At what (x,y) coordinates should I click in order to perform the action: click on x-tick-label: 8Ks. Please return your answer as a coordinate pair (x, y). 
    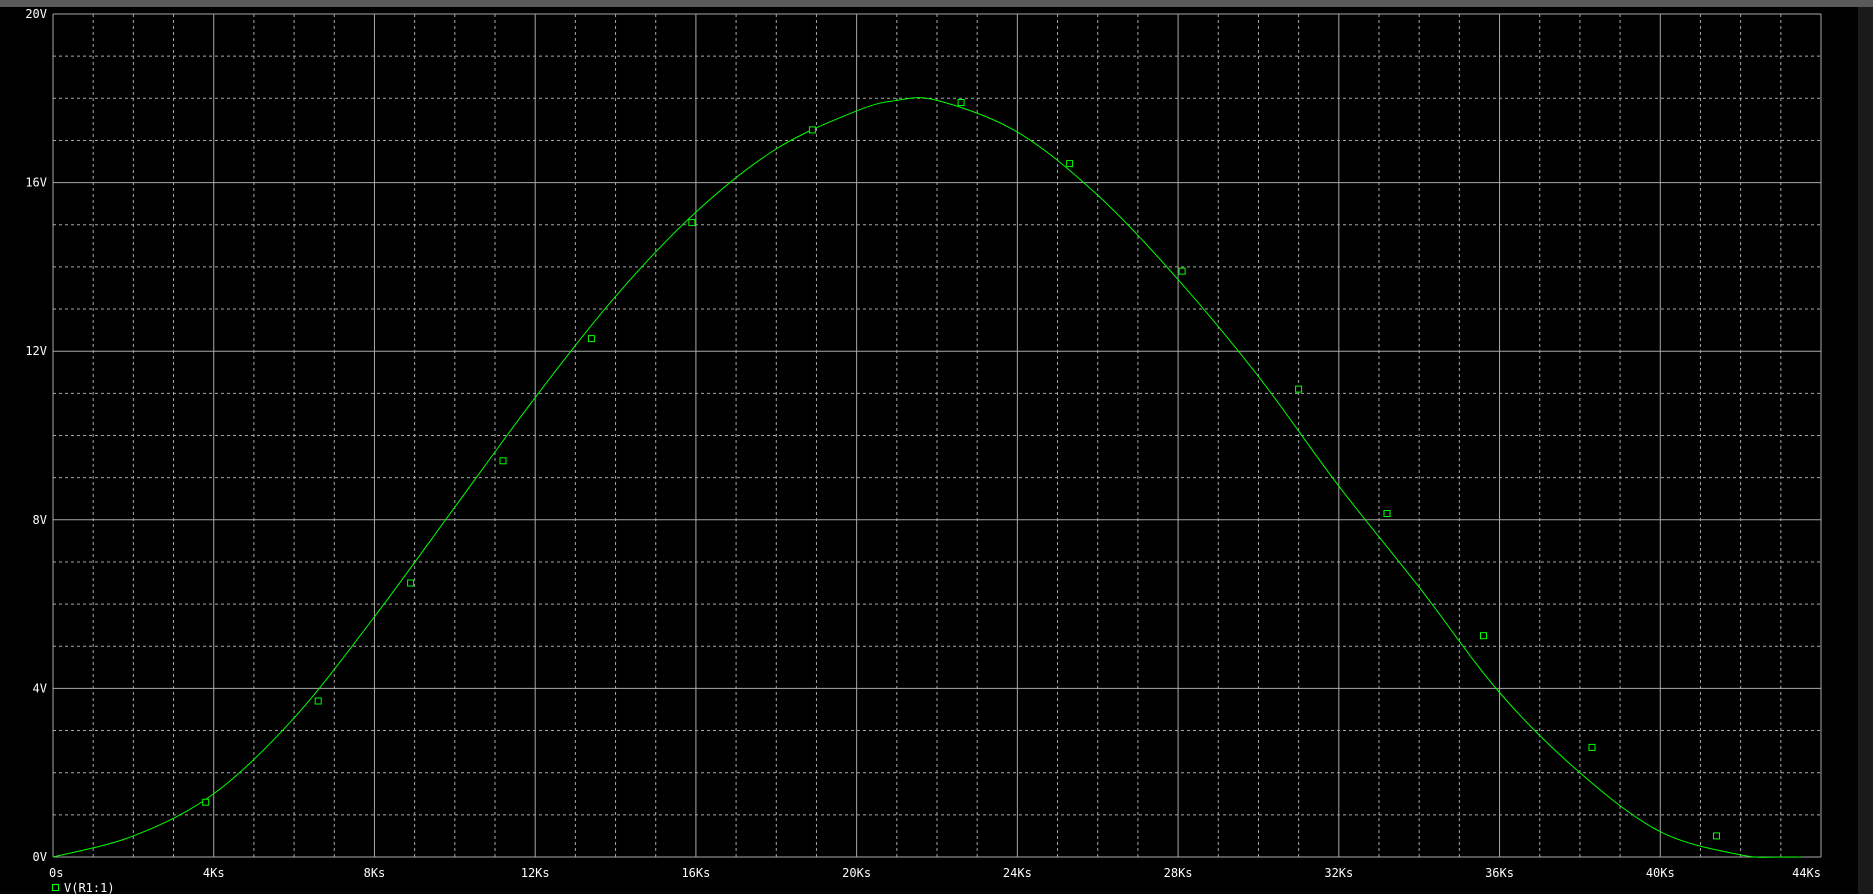
    Looking at the image, I should click on (375, 873).